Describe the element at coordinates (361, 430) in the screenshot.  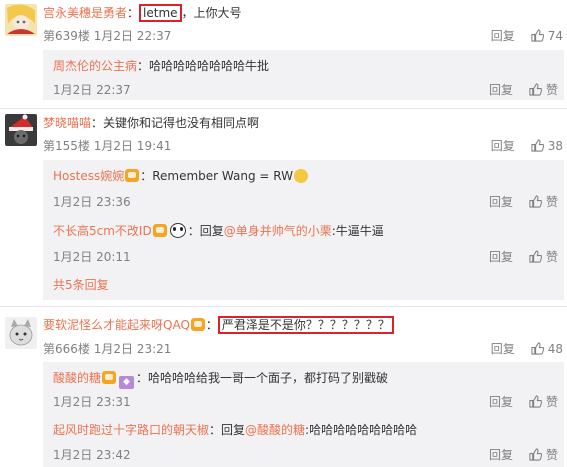
I see `subreply-content: :哈哈哈哈哈哈哈哈哈` at that location.